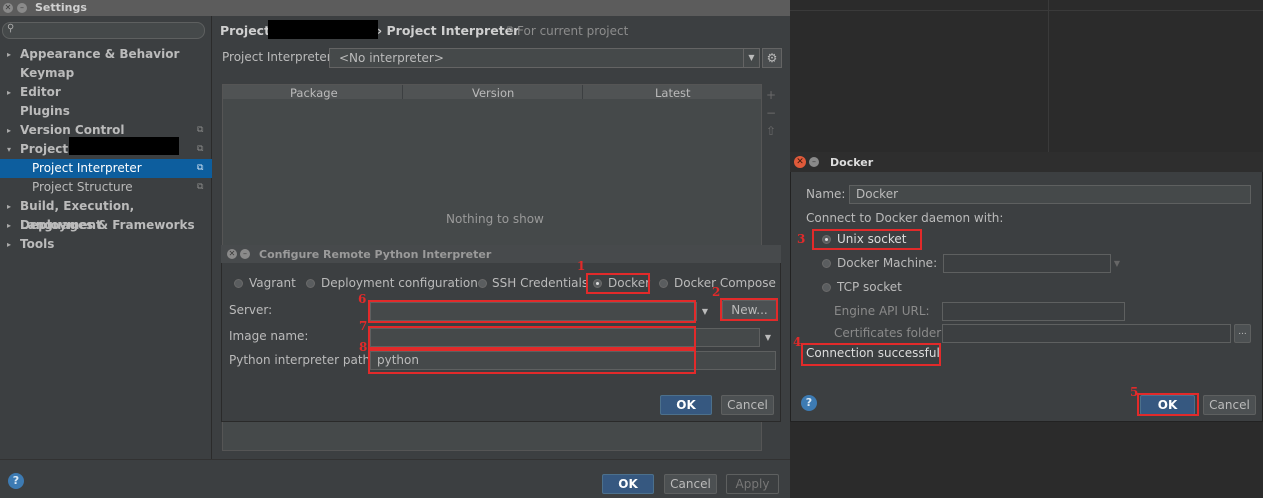  What do you see at coordinates (673, 93) in the screenshot?
I see `column-header-latest: Latest` at bounding box center [673, 93].